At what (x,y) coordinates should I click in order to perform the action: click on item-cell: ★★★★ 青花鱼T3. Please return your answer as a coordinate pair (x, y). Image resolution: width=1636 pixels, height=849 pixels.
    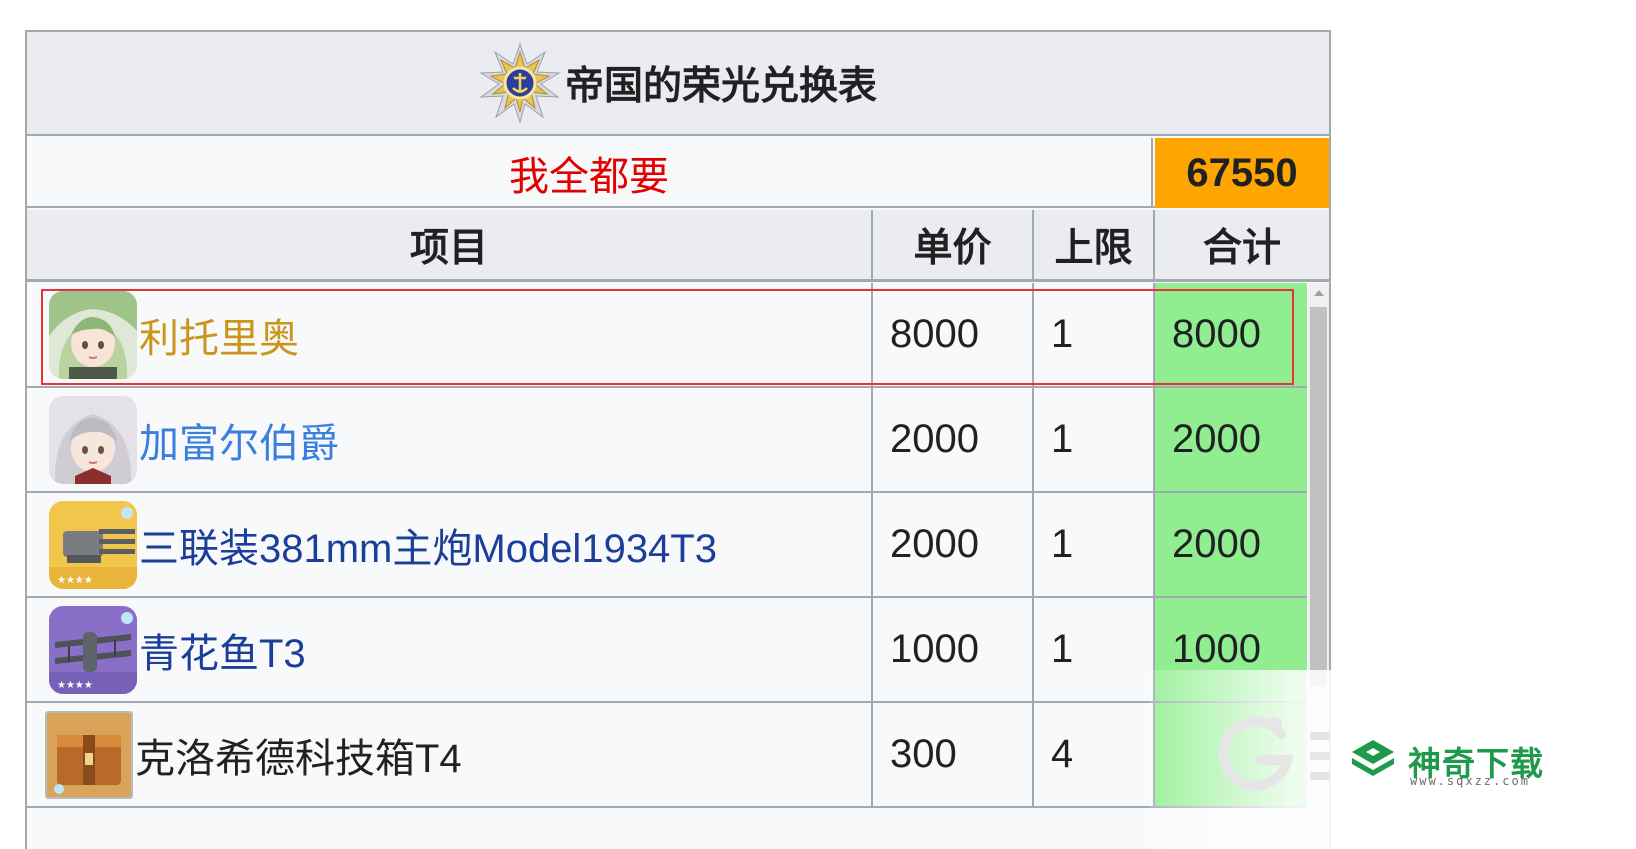
    Looking at the image, I should click on (450, 649).